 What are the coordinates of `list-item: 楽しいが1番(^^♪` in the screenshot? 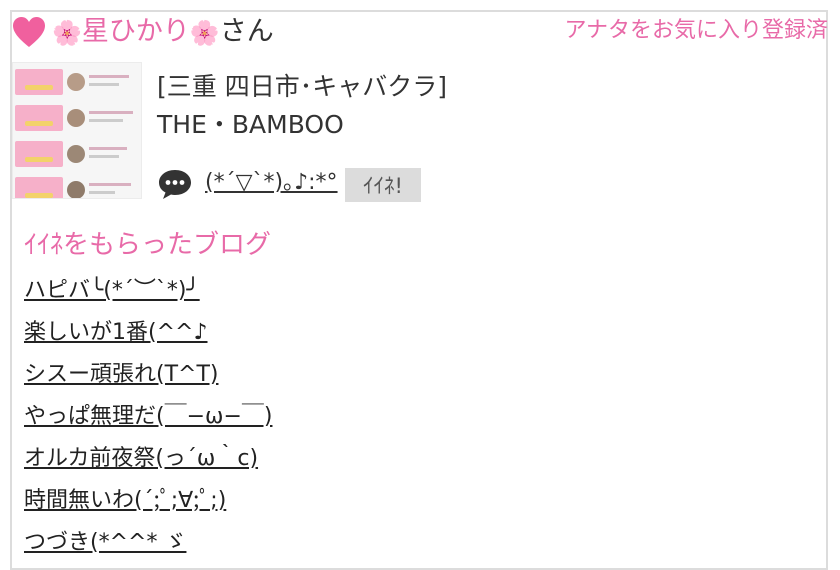 It's located at (148, 338).